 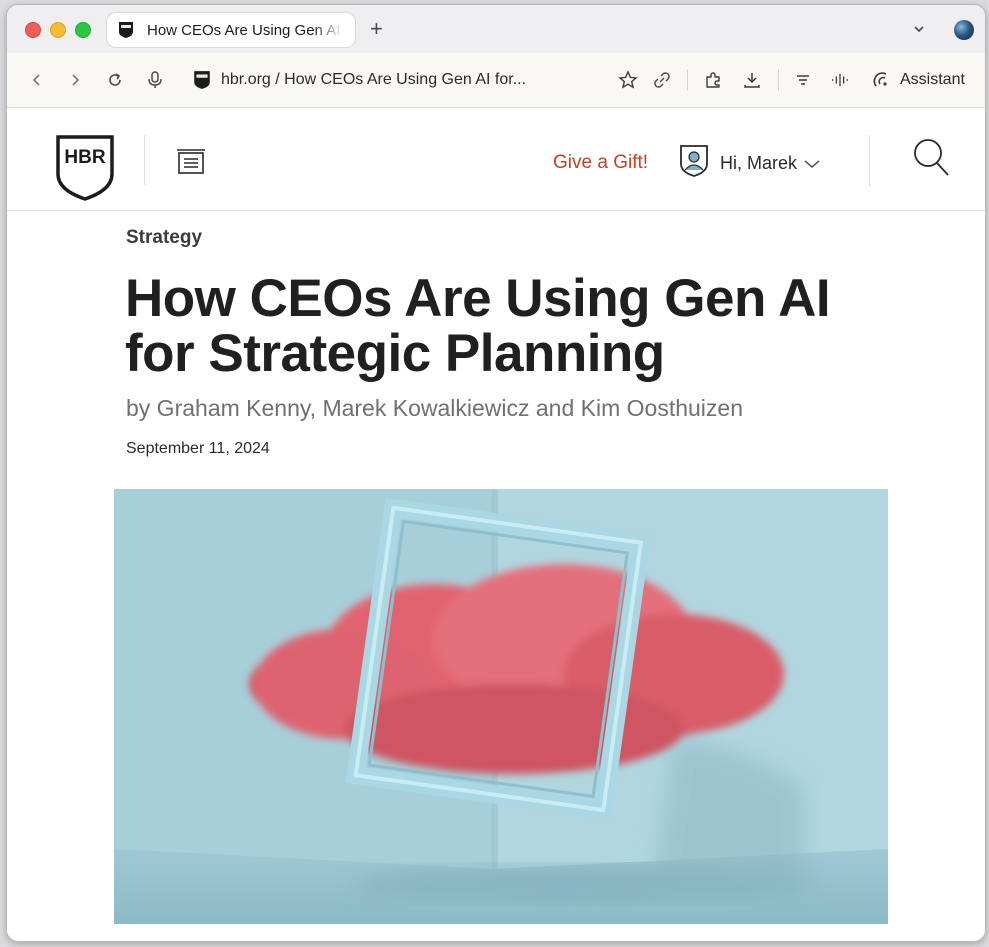 I want to click on article-date: September 11, 2024, so click(x=198, y=448).